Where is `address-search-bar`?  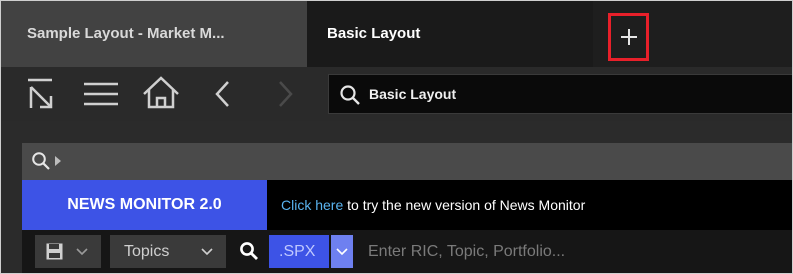
address-search-bar is located at coordinates (560, 94).